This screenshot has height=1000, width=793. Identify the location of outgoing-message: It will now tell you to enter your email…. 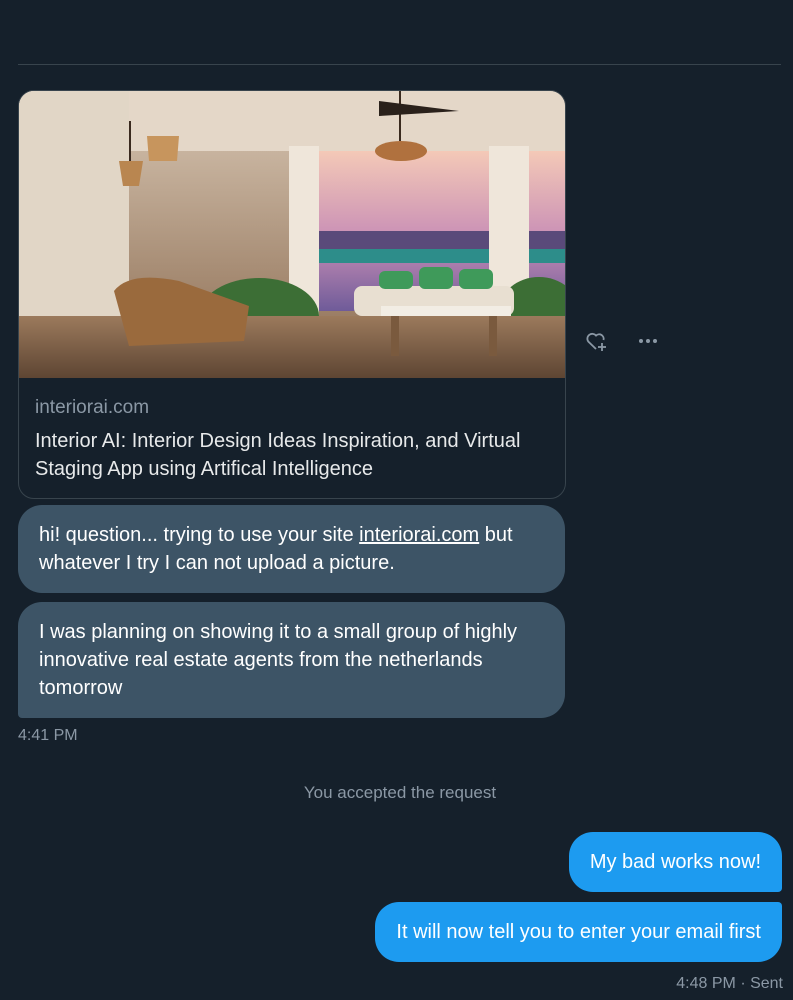
(578, 932).